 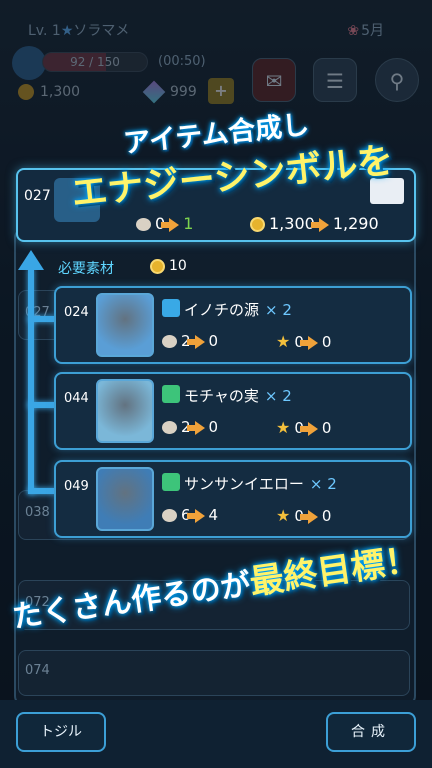 What do you see at coordinates (238, 396) in the screenshot?
I see `material-name: モチャの実 × 2` at bounding box center [238, 396].